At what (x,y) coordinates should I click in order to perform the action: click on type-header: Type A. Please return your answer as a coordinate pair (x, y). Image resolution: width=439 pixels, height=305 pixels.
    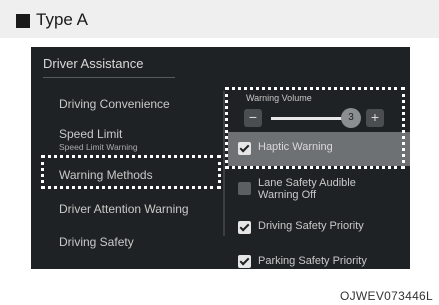
    Looking at the image, I should click on (219, 19).